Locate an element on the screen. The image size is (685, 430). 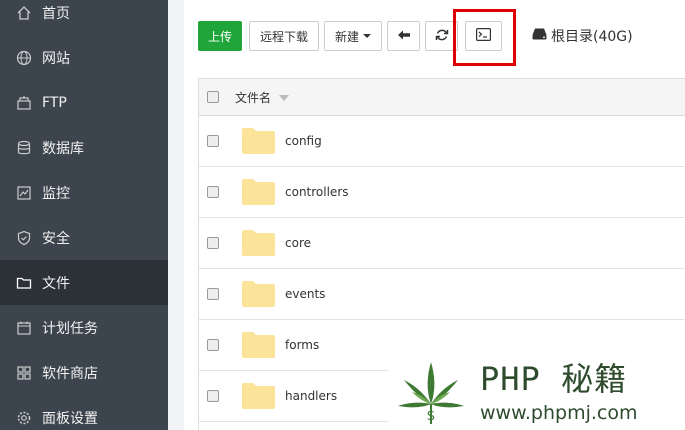
table-row: core is located at coordinates (442, 243).